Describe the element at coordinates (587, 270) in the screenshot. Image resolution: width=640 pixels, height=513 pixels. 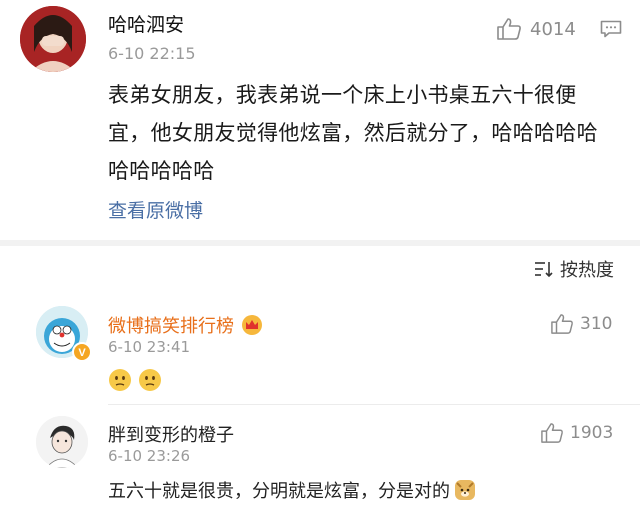
I see `sort-label: 按热度` at that location.